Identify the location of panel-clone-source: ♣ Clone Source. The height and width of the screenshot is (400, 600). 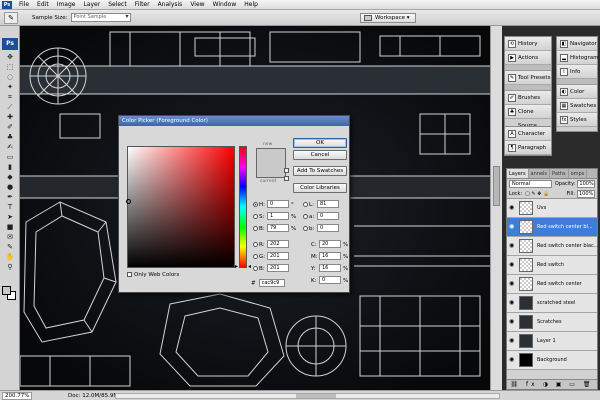
(528, 117).